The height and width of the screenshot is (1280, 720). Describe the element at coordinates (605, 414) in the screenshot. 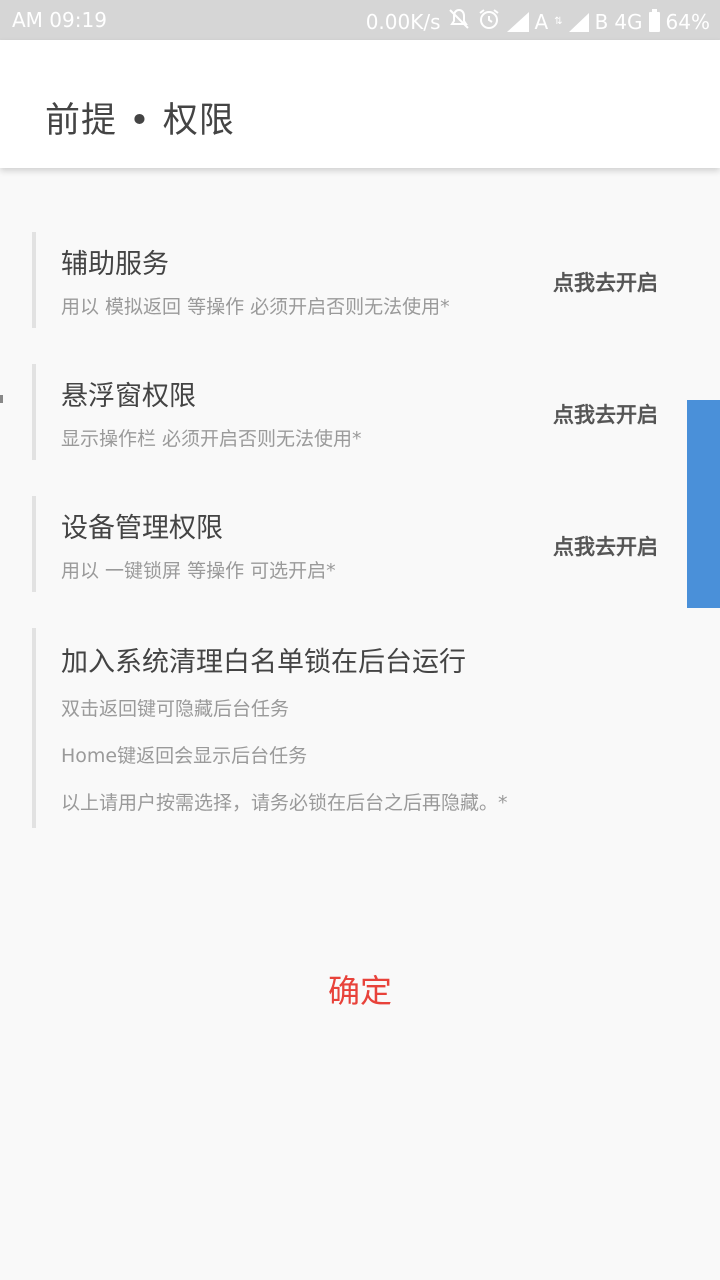

I see `enable-overlay-button: 点我去开启` at that location.